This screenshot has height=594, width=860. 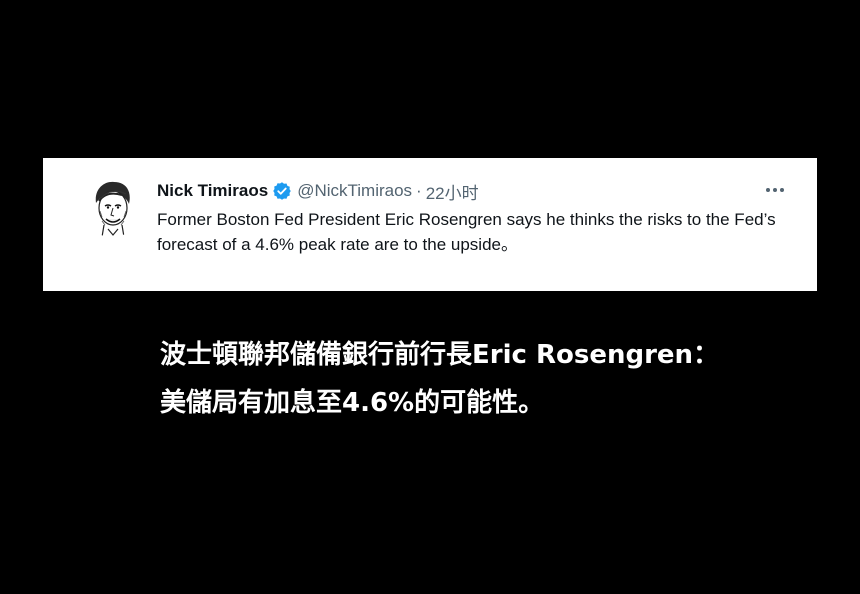 What do you see at coordinates (440, 355) in the screenshot?
I see `caption-line-1: 波士頓聯邦儲備銀行前行長Eric Rosengren：` at bounding box center [440, 355].